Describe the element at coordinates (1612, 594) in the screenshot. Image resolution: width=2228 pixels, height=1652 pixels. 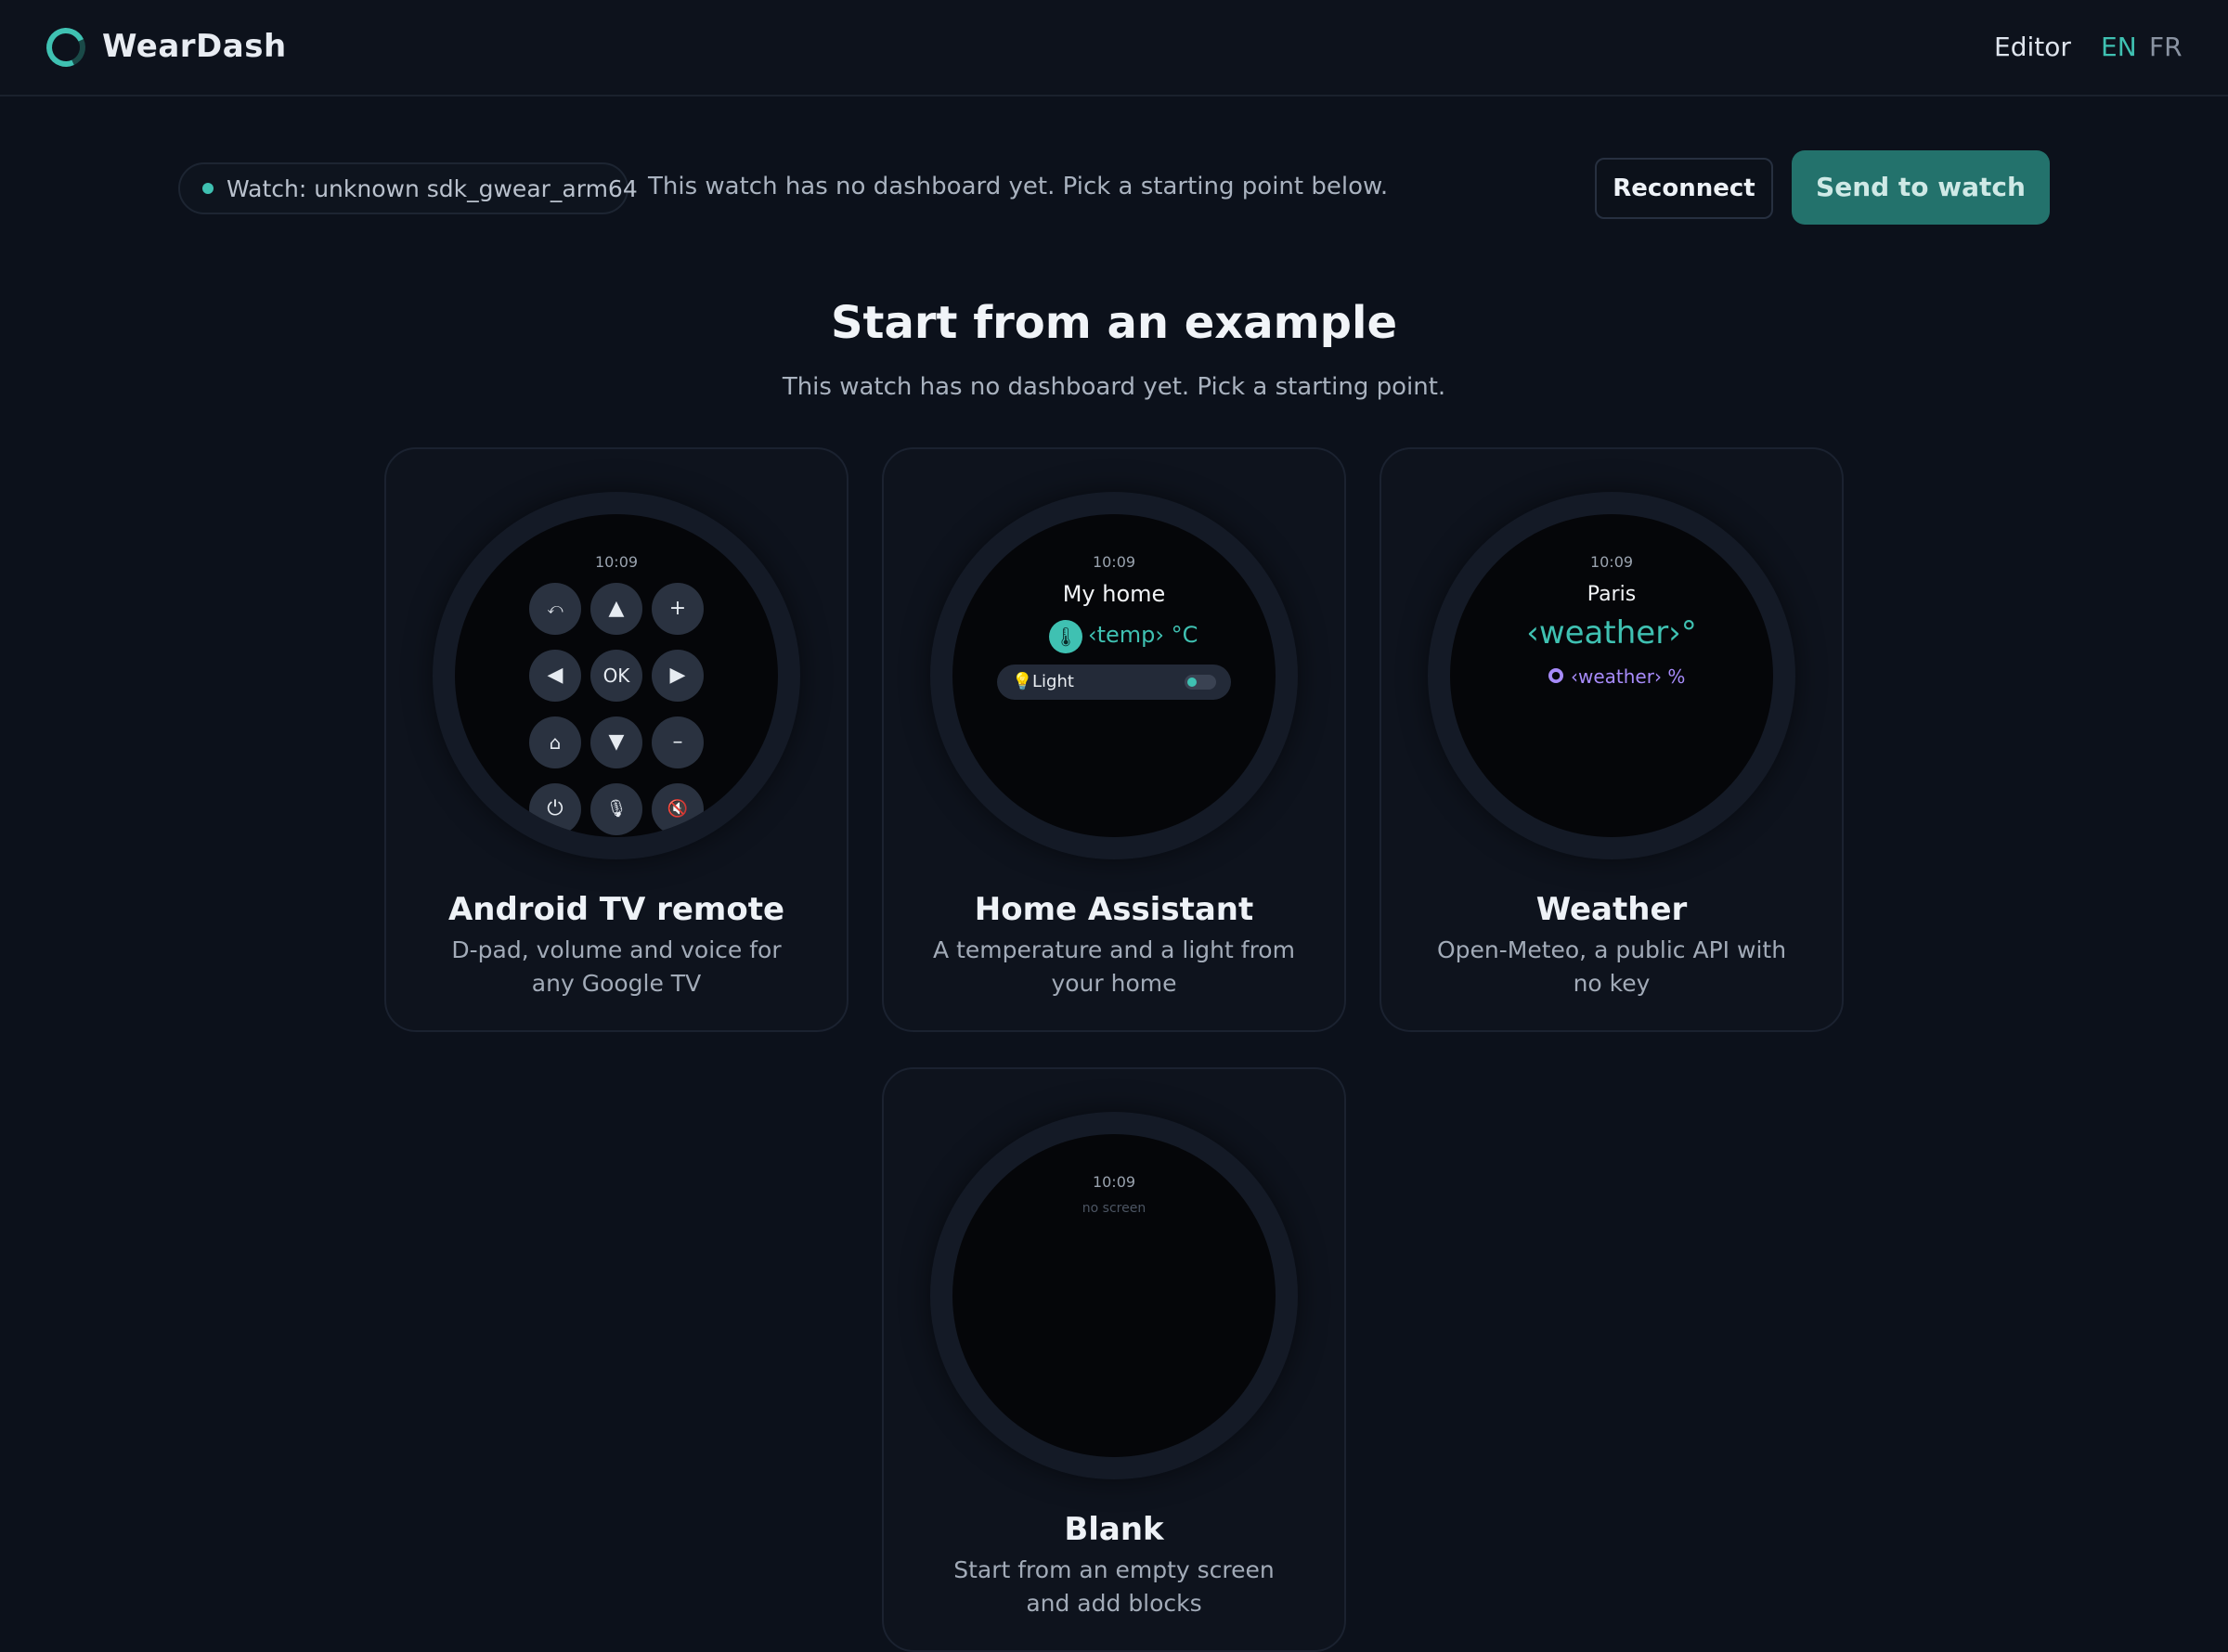
I see `weather-city: Paris` at that location.